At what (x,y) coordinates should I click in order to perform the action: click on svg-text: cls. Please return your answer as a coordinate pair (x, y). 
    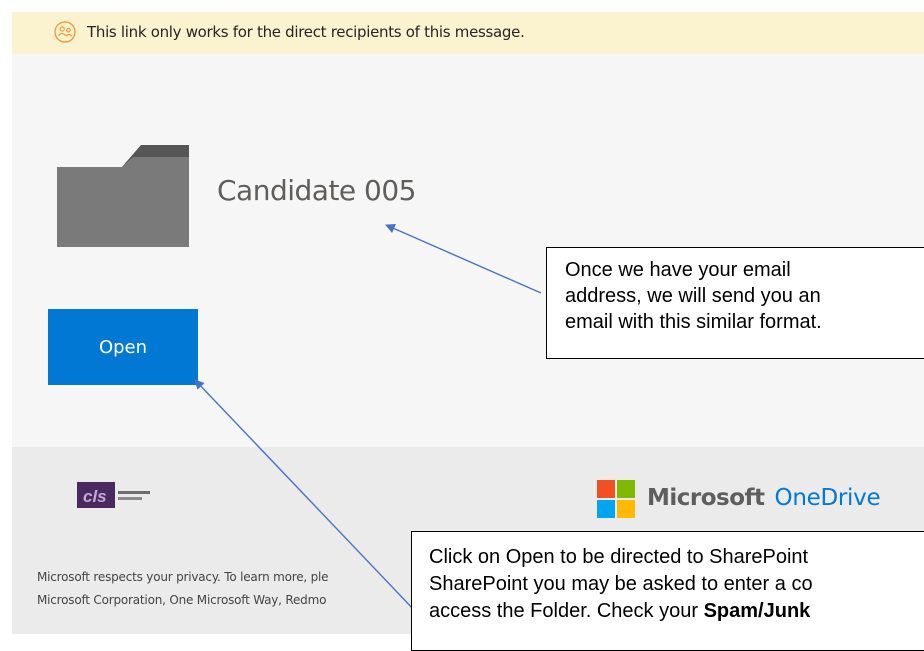
    Looking at the image, I should click on (95, 496).